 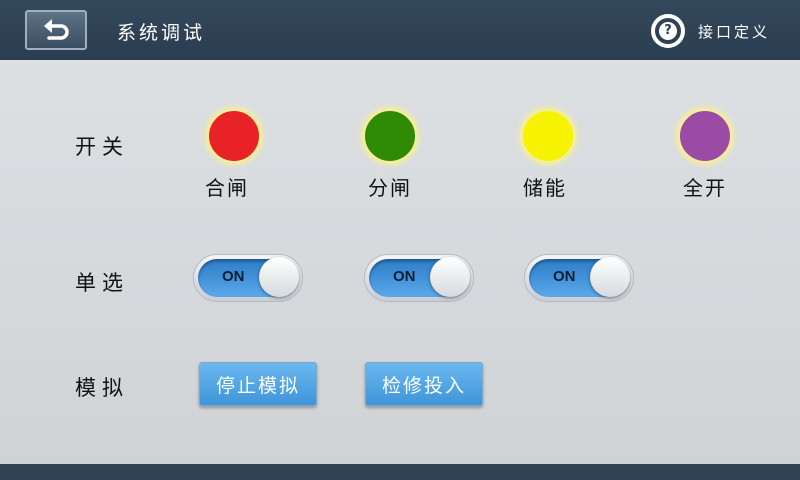 I want to click on footer-bar, so click(x=400, y=472).